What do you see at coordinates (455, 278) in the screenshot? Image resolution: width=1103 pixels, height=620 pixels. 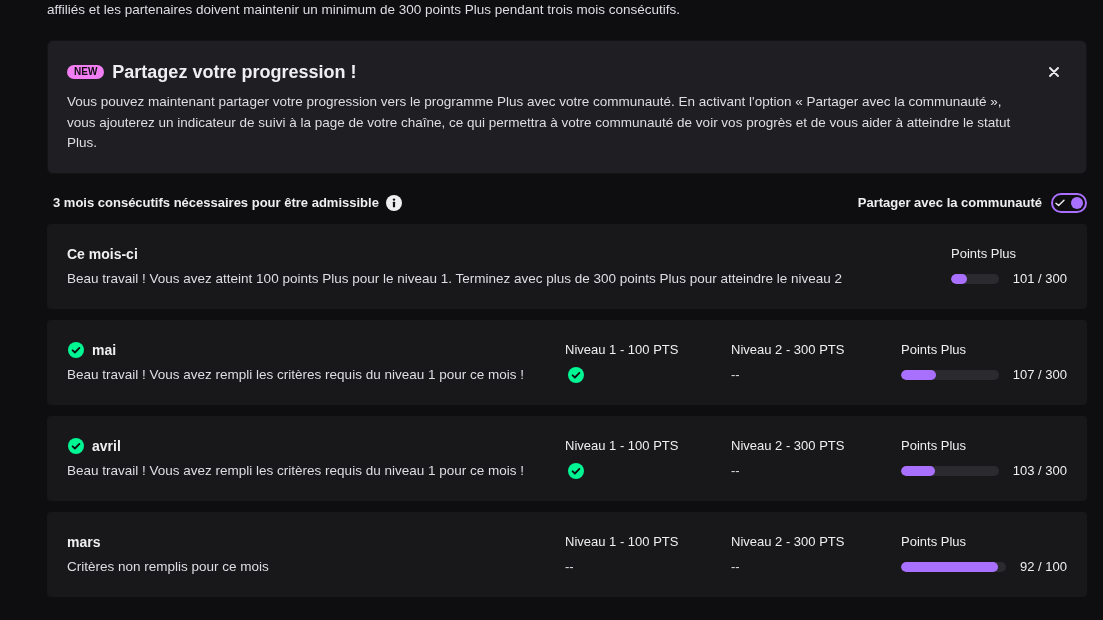 I see `month-message: Beau travail ! Vous avez atteint 100 points Plus pour le niveau 1. Terminez avec plus de 300 points Plus pour atteindre le niveau 2` at bounding box center [455, 278].